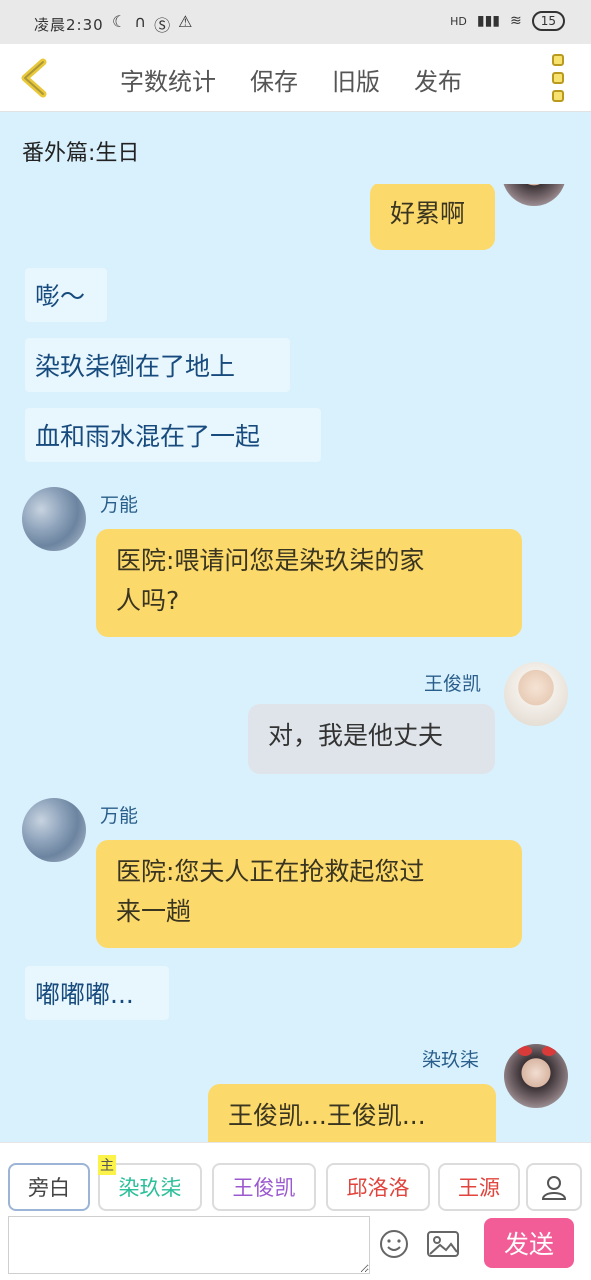 This screenshot has height=1280, width=591. Describe the element at coordinates (66, 295) in the screenshot. I see `narration-bubble: 嘭～` at that location.